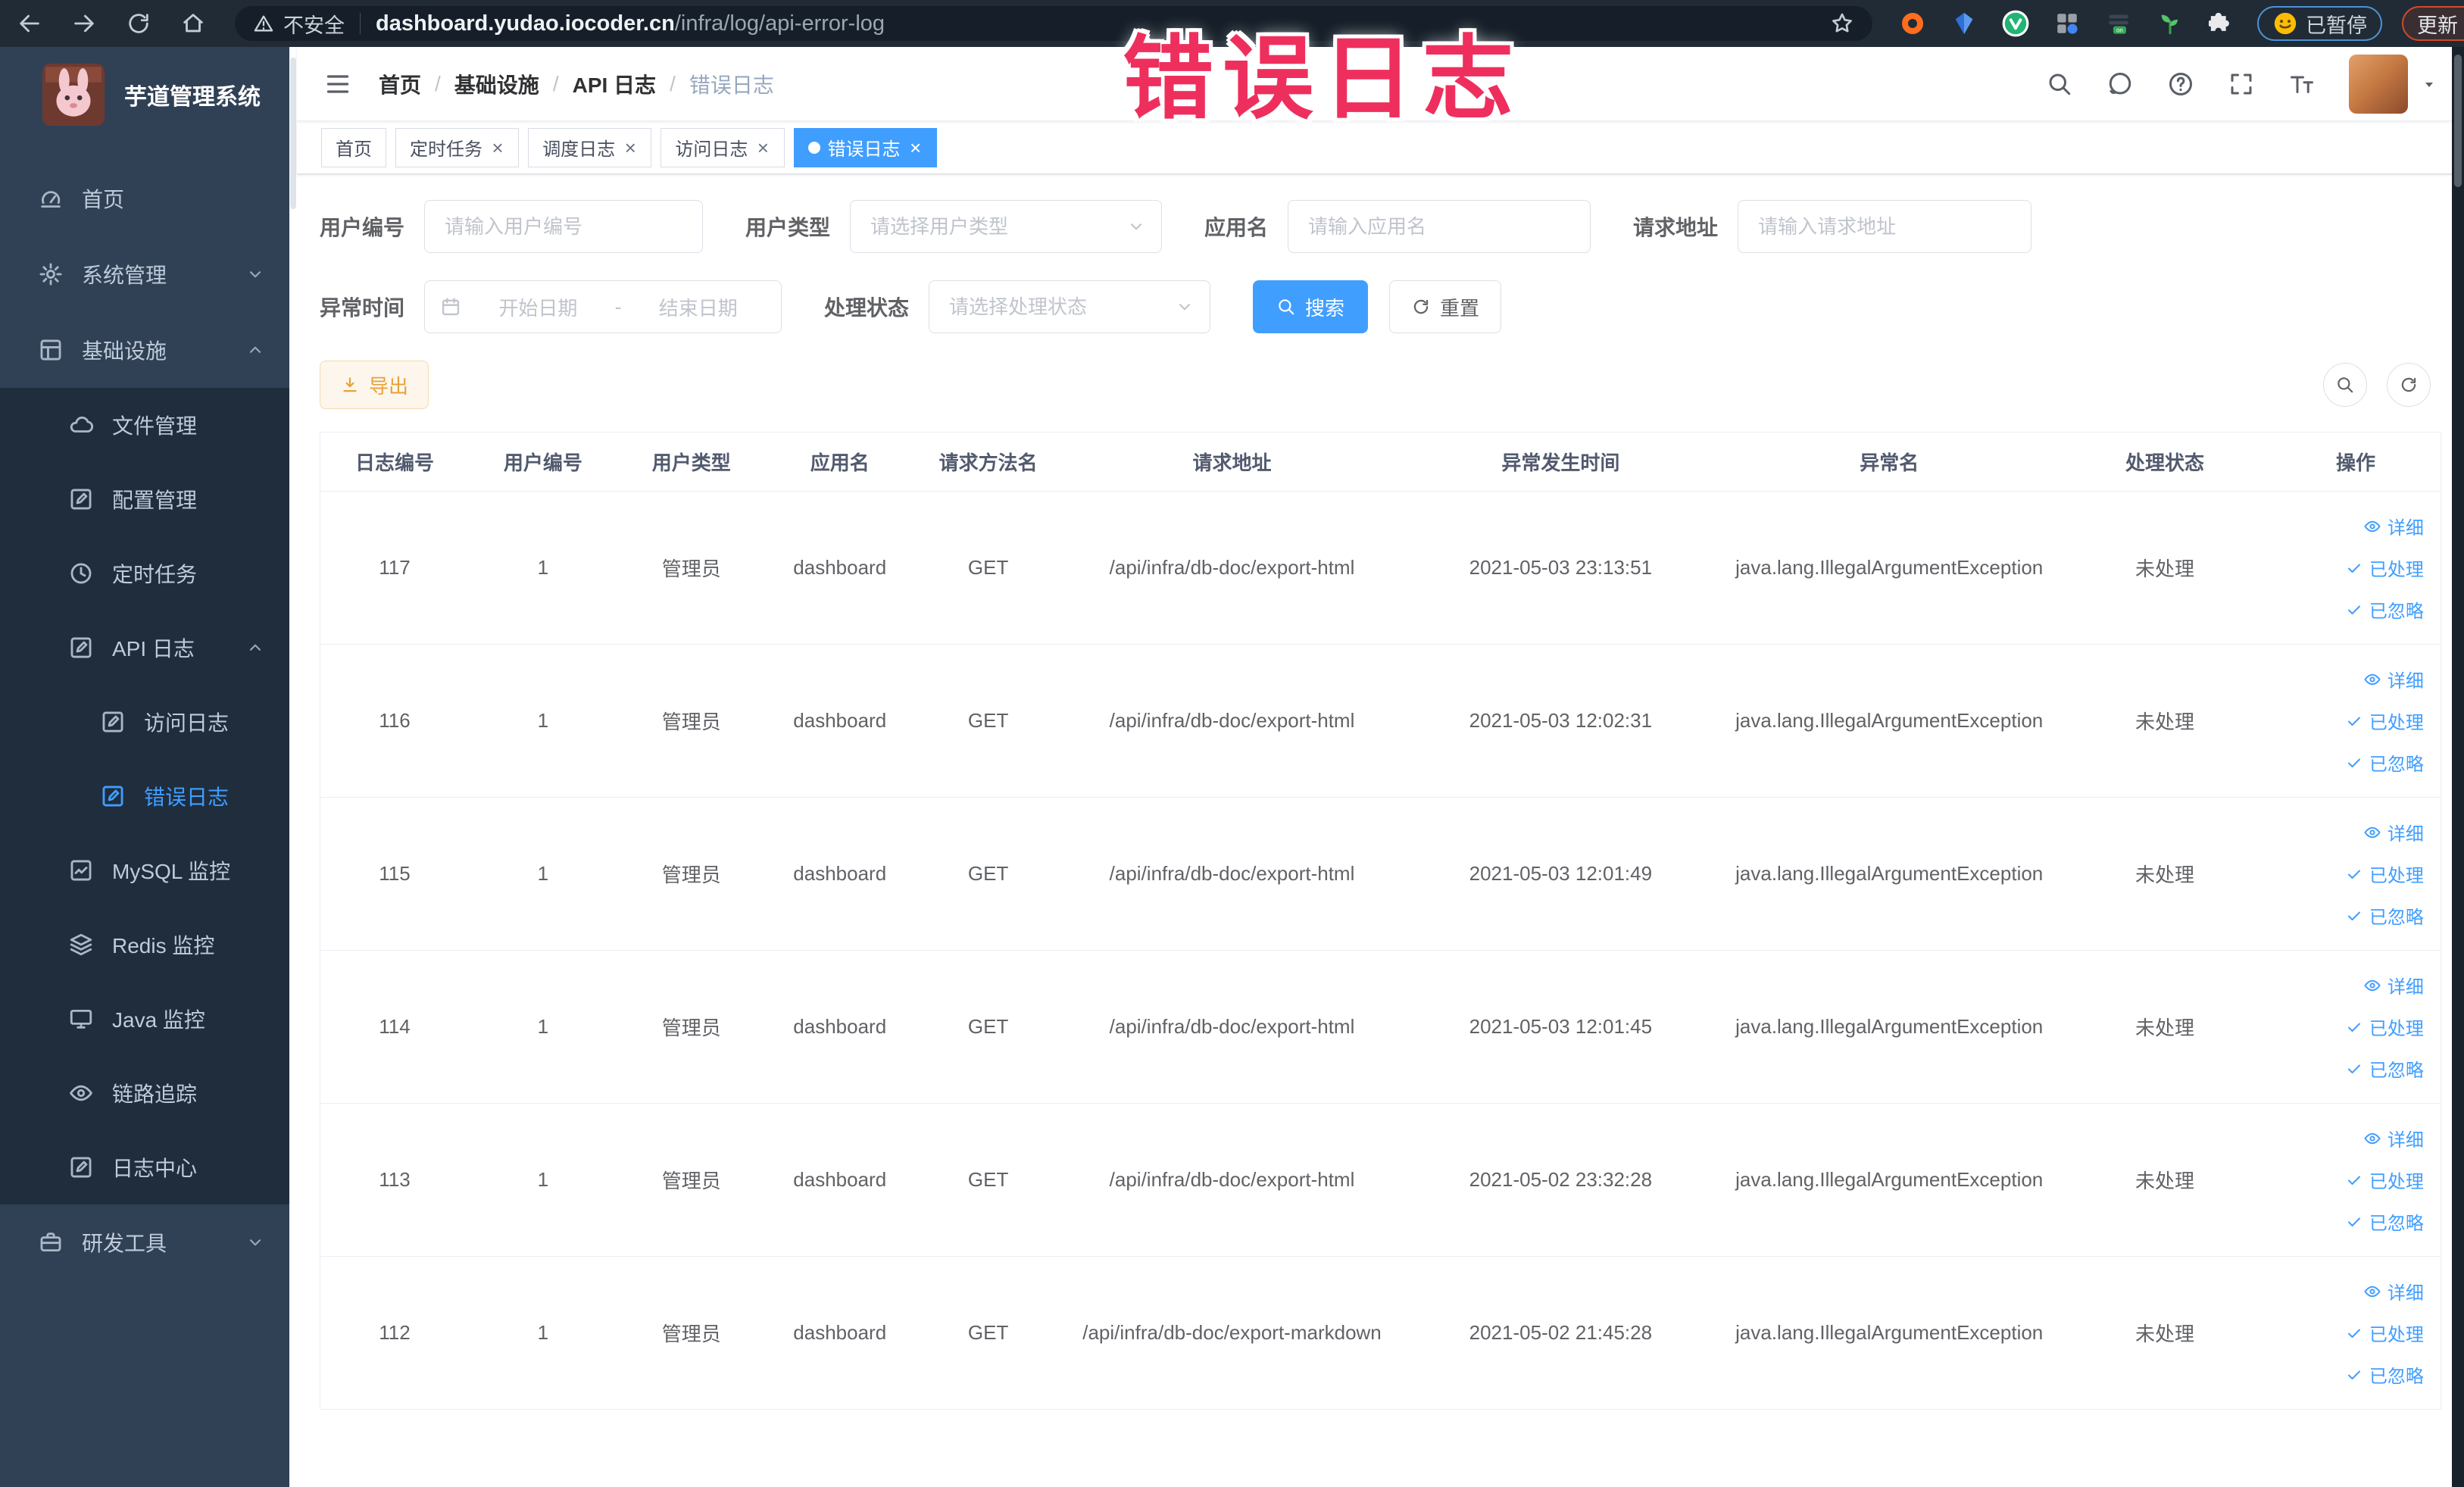  I want to click on extension-grid-icon, so click(2067, 23).